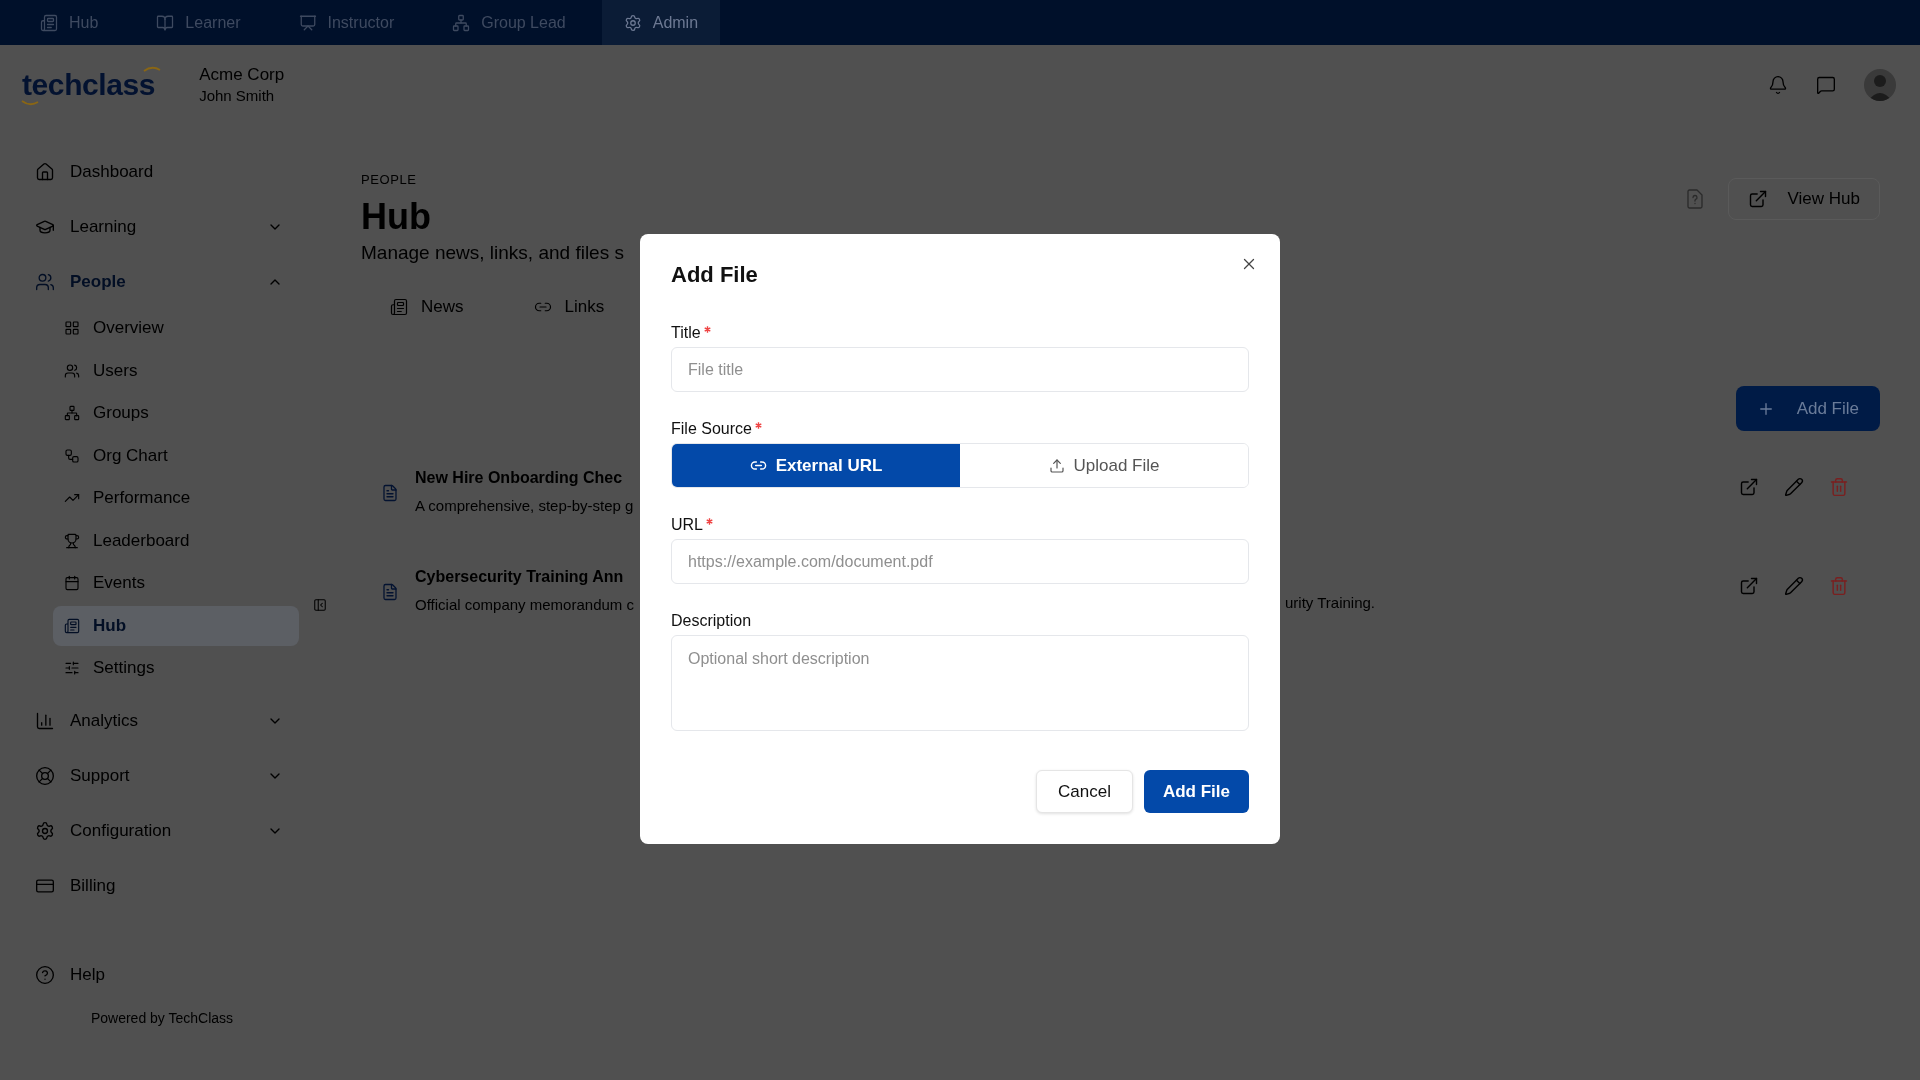 The width and height of the screenshot is (1920, 1080). What do you see at coordinates (176, 583) in the screenshot?
I see `sidebar-subitem: Events` at bounding box center [176, 583].